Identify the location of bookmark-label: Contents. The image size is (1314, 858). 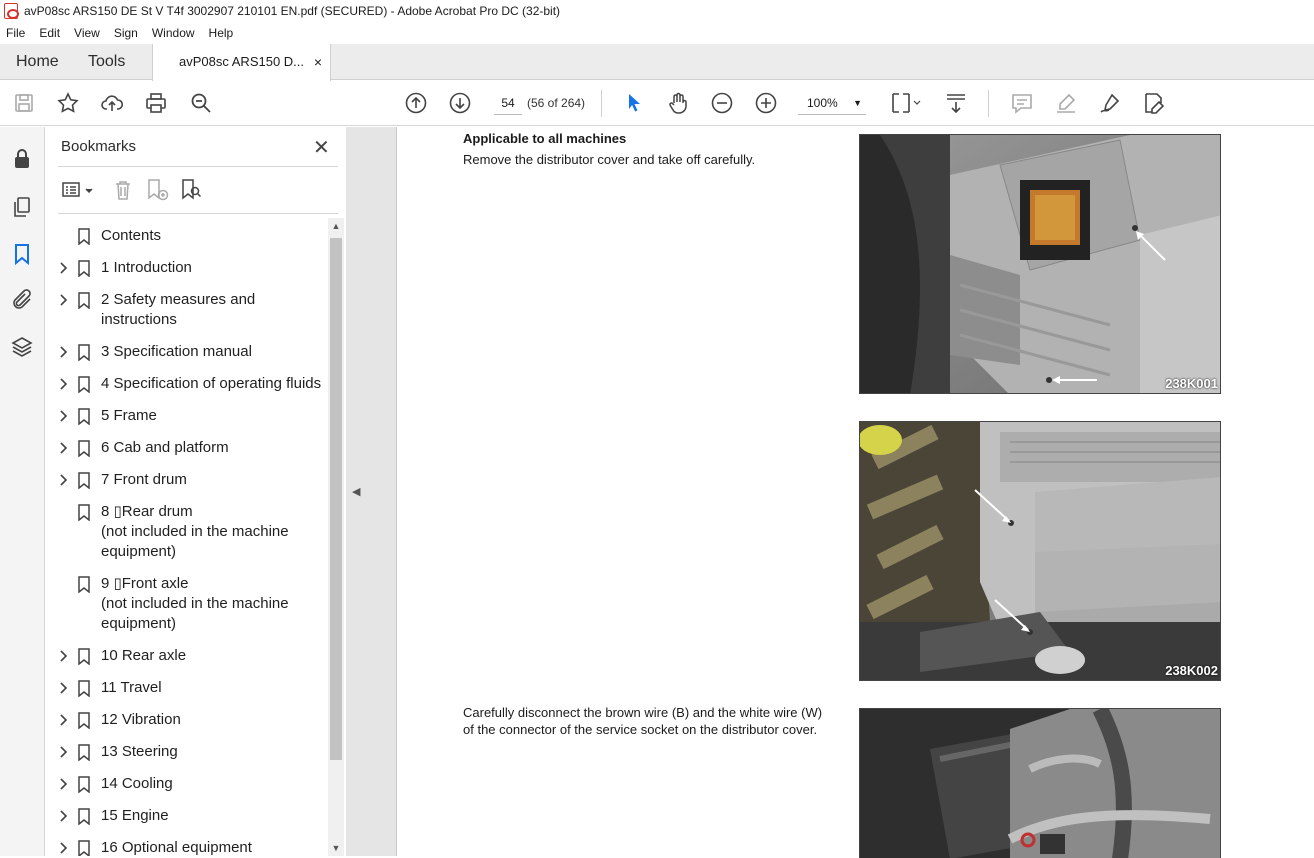
(131, 235).